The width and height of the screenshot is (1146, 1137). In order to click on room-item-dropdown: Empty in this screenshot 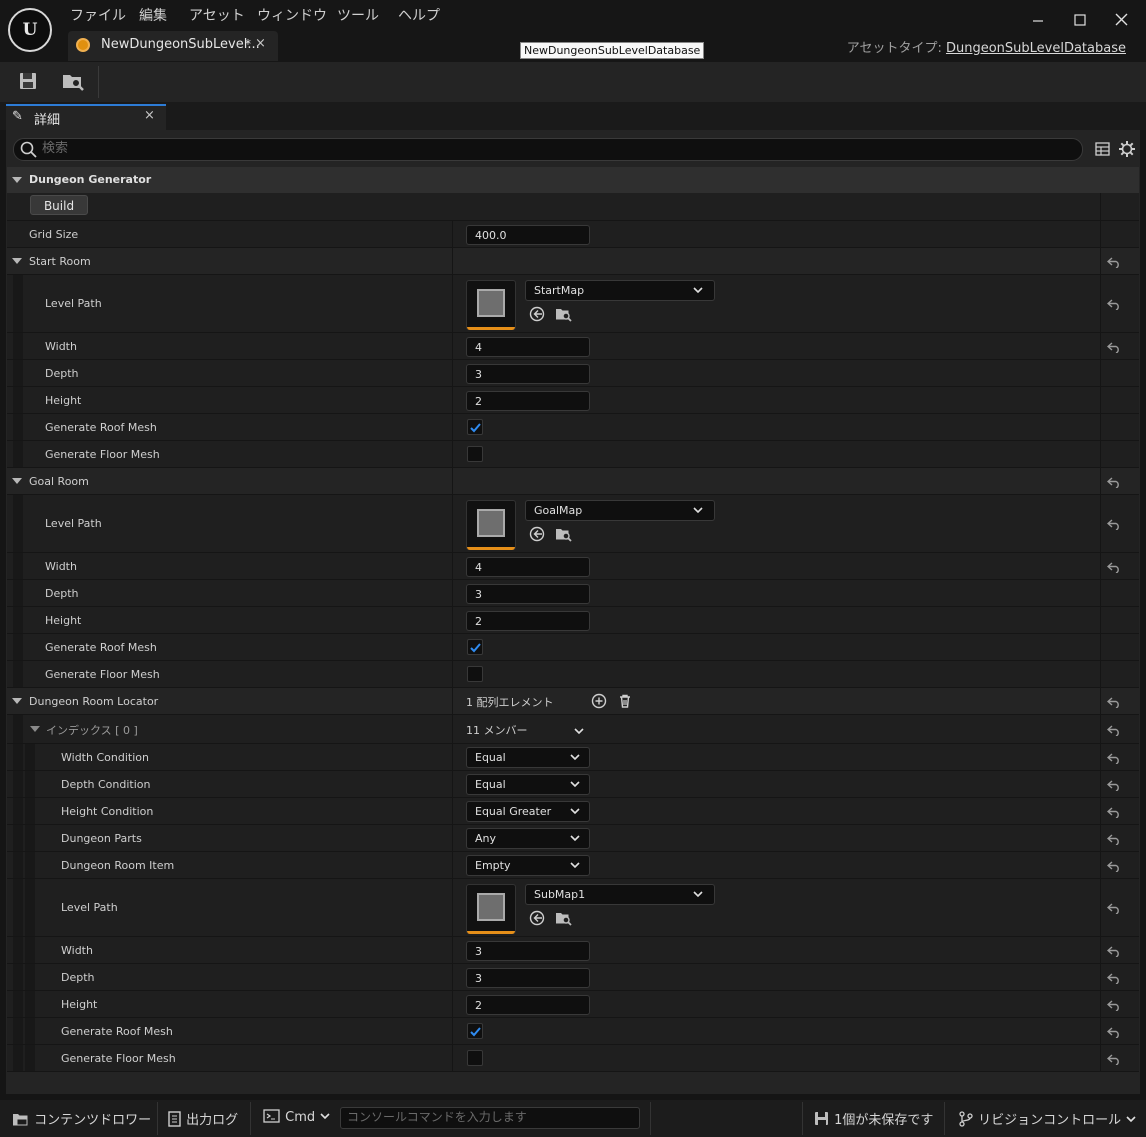, I will do `click(528, 865)`.